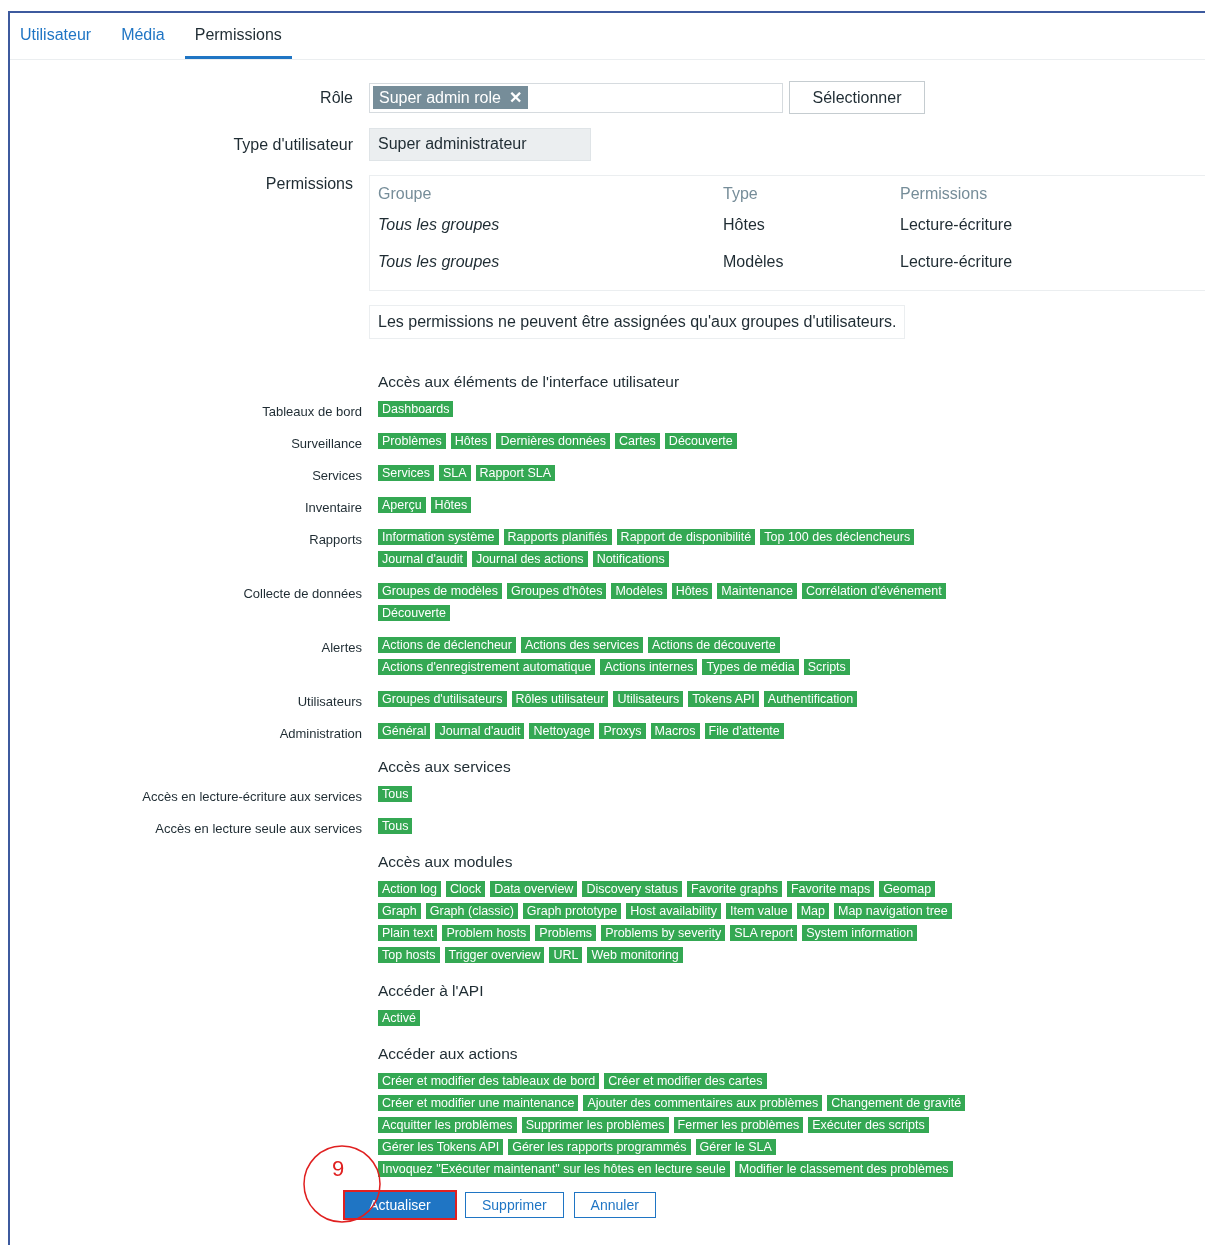 This screenshot has width=1205, height=1245. What do you see at coordinates (857, 97) in the screenshot?
I see `select-button: Sélectionner` at bounding box center [857, 97].